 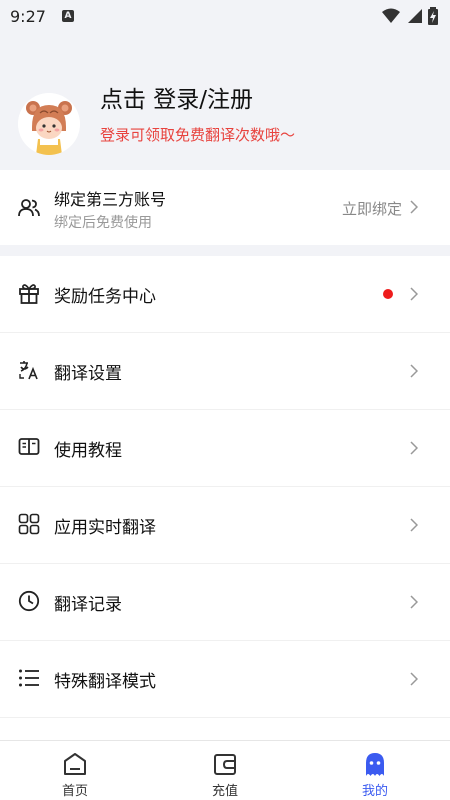 I want to click on menu-item-tutorial: 使用教程, so click(x=225, y=448).